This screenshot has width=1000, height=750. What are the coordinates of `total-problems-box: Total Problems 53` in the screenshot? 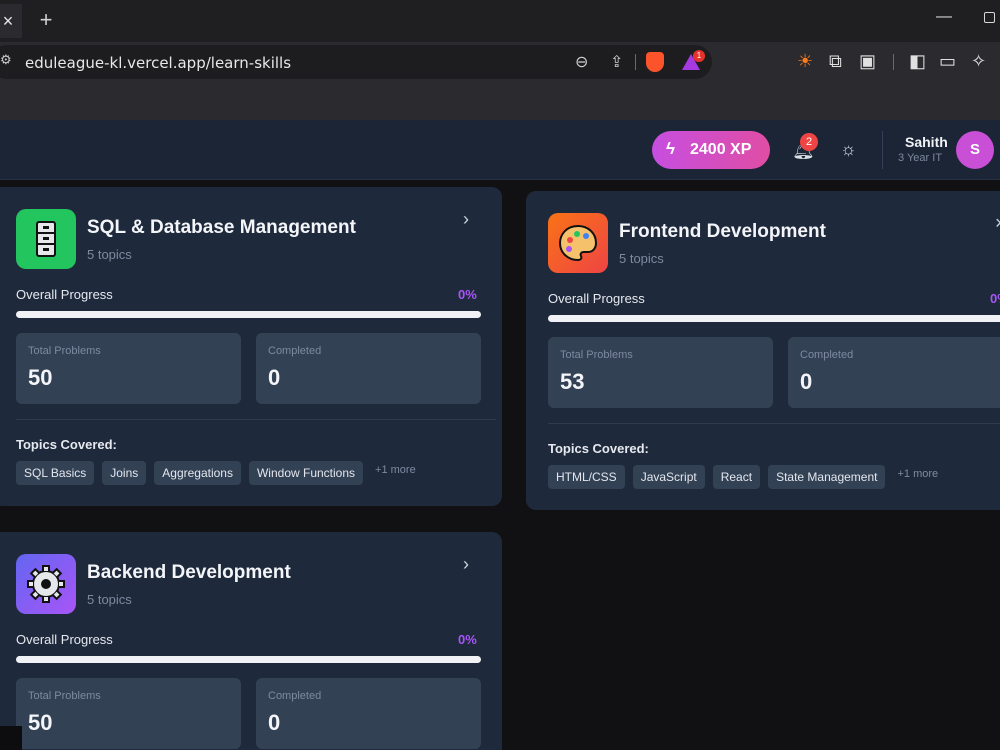 It's located at (660, 372).